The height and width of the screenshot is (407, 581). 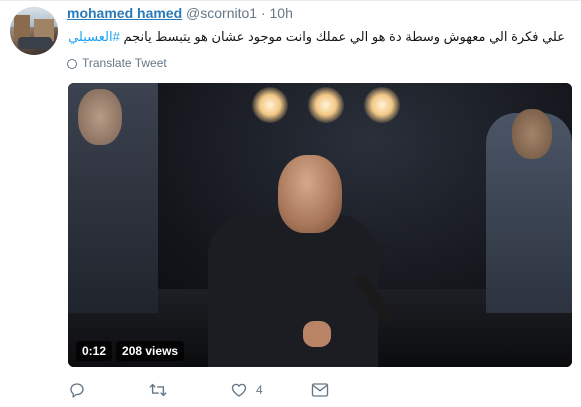 What do you see at coordinates (100, 117) in the screenshot?
I see `person-left-head` at bounding box center [100, 117].